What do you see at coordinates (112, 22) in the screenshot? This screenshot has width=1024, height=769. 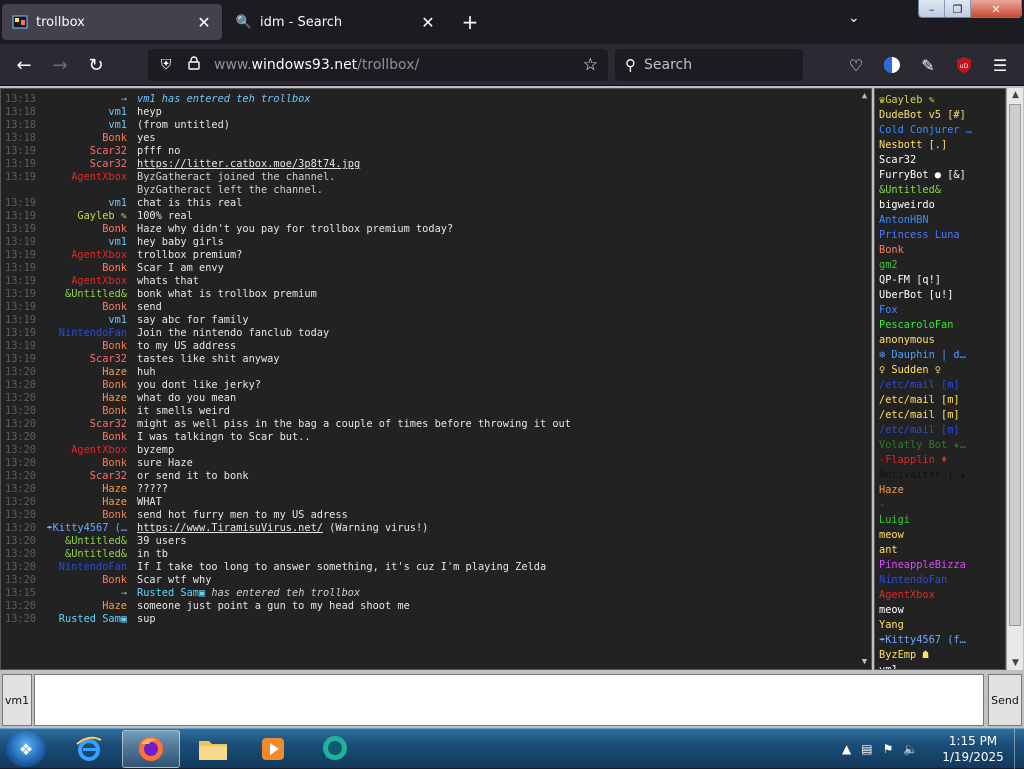 I see `tab-trollbox: trollbox ✕` at bounding box center [112, 22].